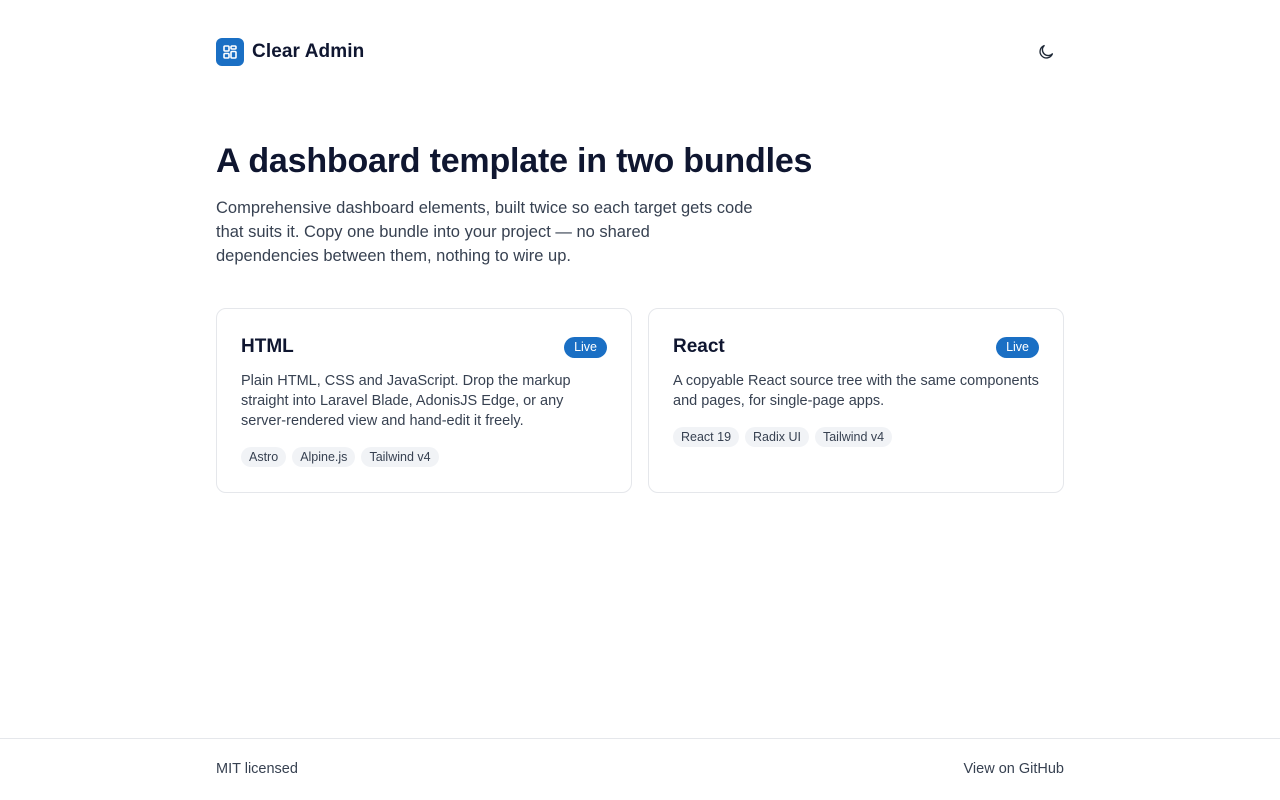 Image resolution: width=1280 pixels, height=800 pixels. What do you see at coordinates (230, 52) in the screenshot?
I see `dashboard-grid-icon` at bounding box center [230, 52].